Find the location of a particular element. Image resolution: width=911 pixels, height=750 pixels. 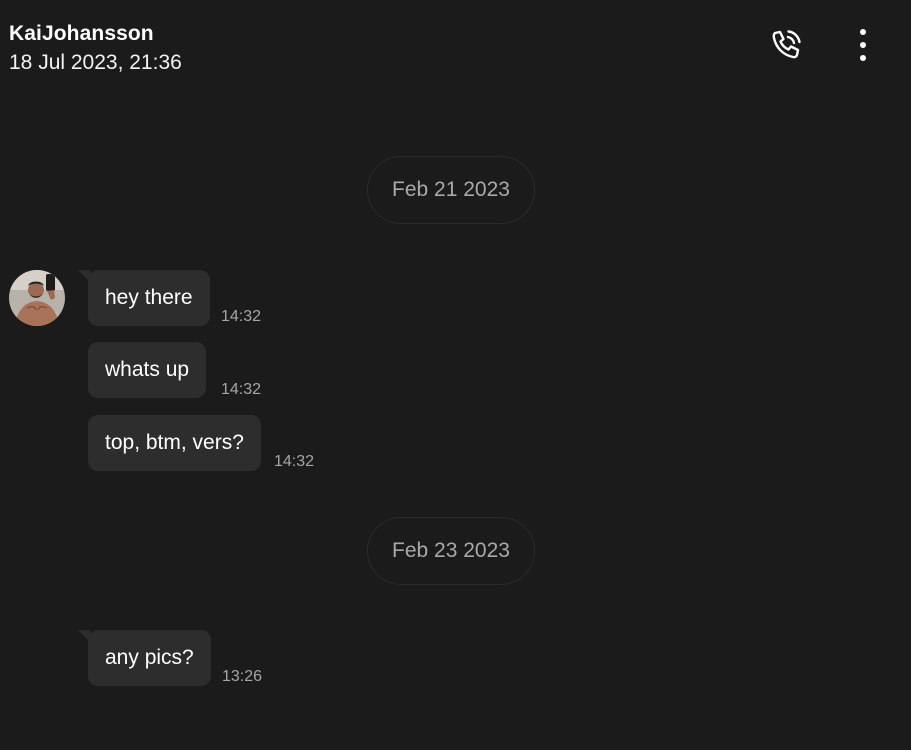

phone-call-icon is located at coordinates (786, 47).